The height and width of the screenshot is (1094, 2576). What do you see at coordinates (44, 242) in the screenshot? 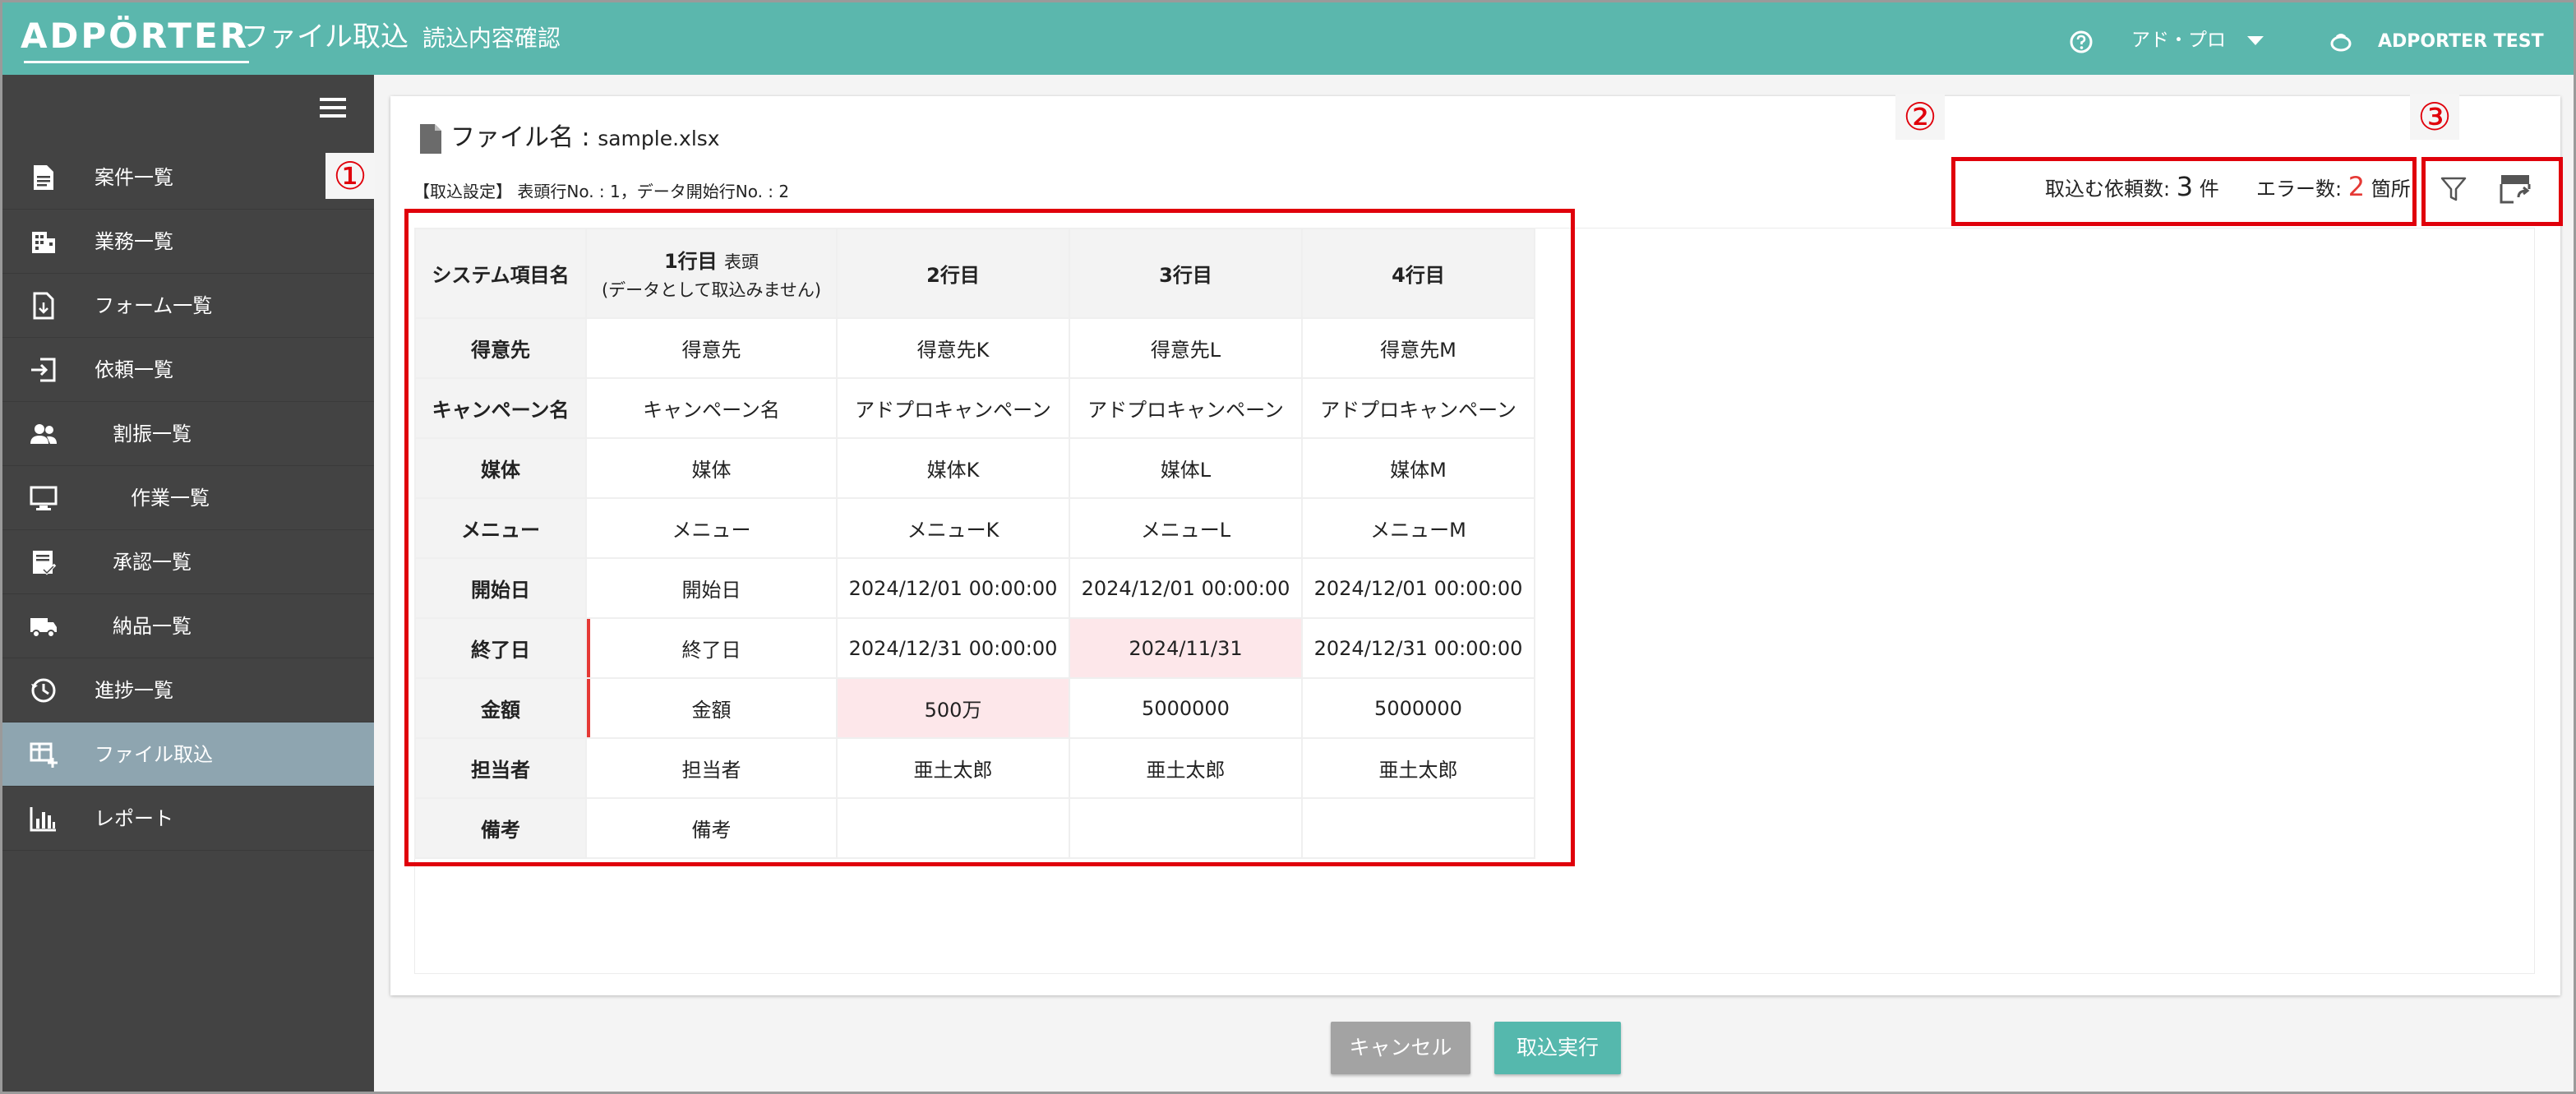
I see `building-icon` at bounding box center [44, 242].